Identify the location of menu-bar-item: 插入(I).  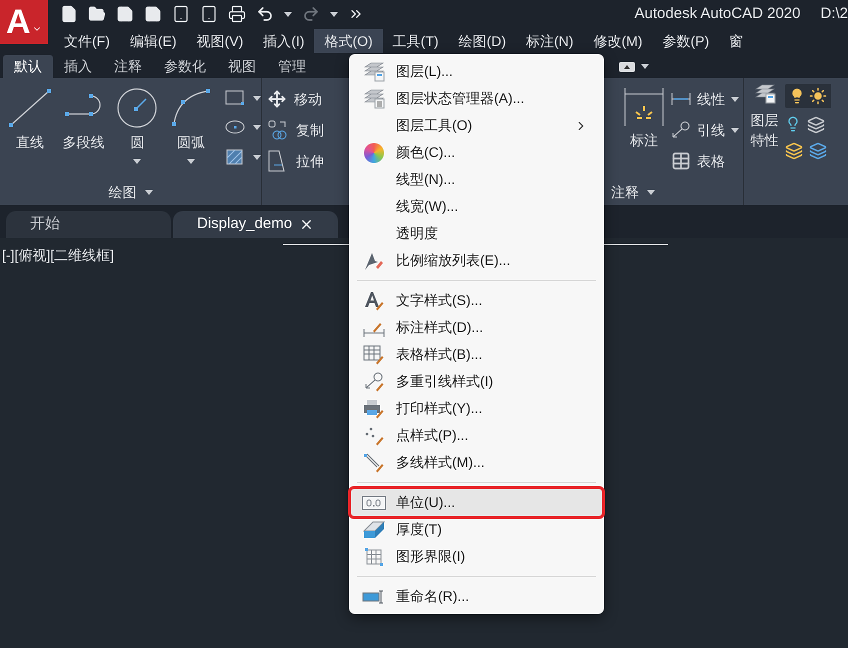
(283, 41).